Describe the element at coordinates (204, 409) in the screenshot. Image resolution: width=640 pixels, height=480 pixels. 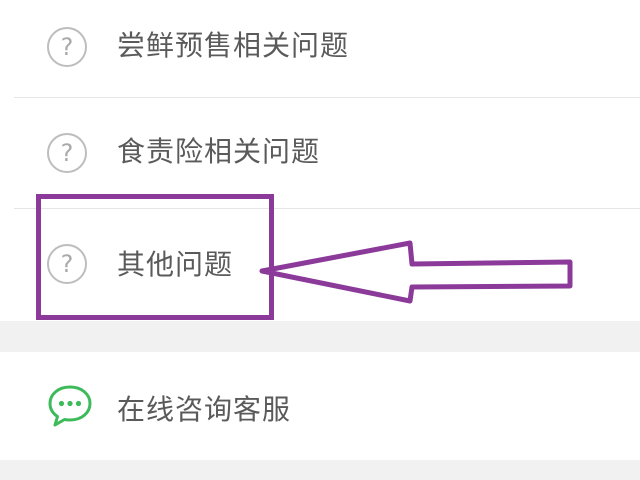
I see `menu-item-label: 在线咨询客服` at that location.